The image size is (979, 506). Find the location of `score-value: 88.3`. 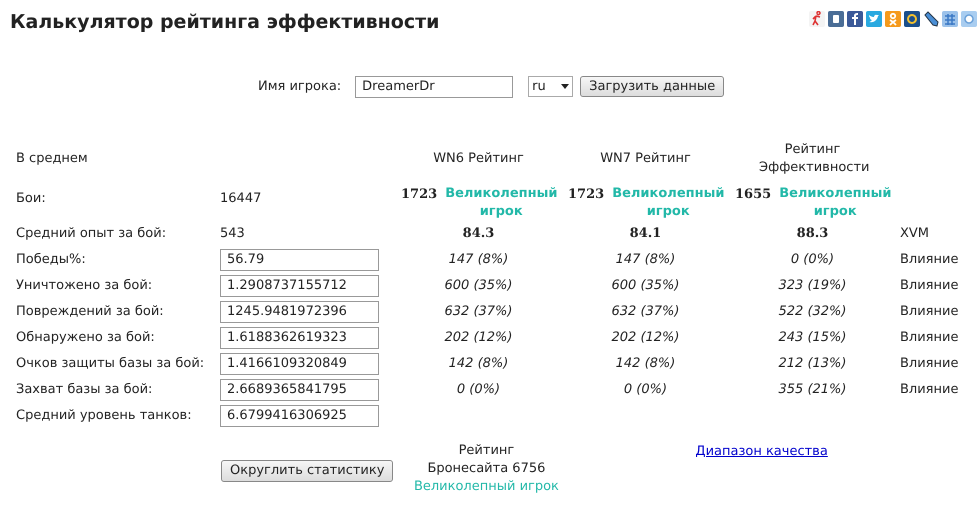

score-value: 88.3 is located at coordinates (812, 233).